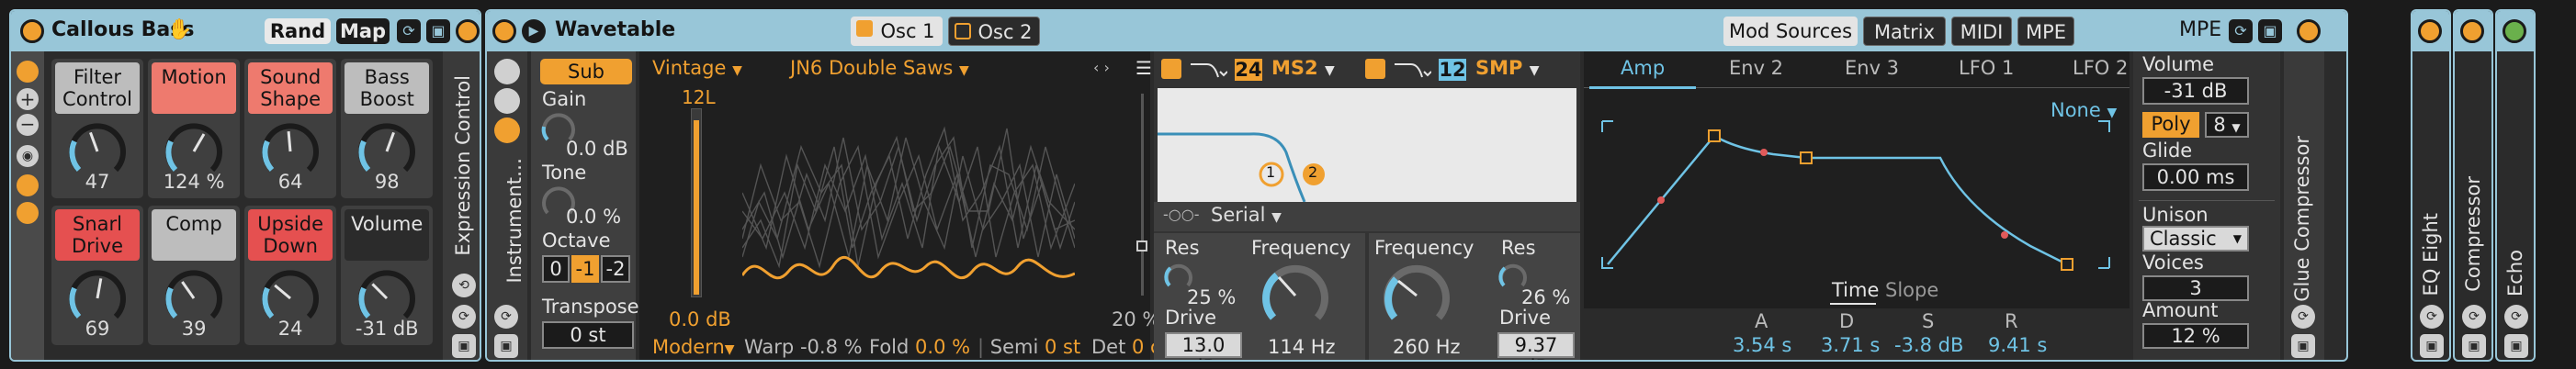 This screenshot has height=369, width=2576. What do you see at coordinates (2474, 317) in the screenshot?
I see `comp-swap-icon: ⟳` at bounding box center [2474, 317].